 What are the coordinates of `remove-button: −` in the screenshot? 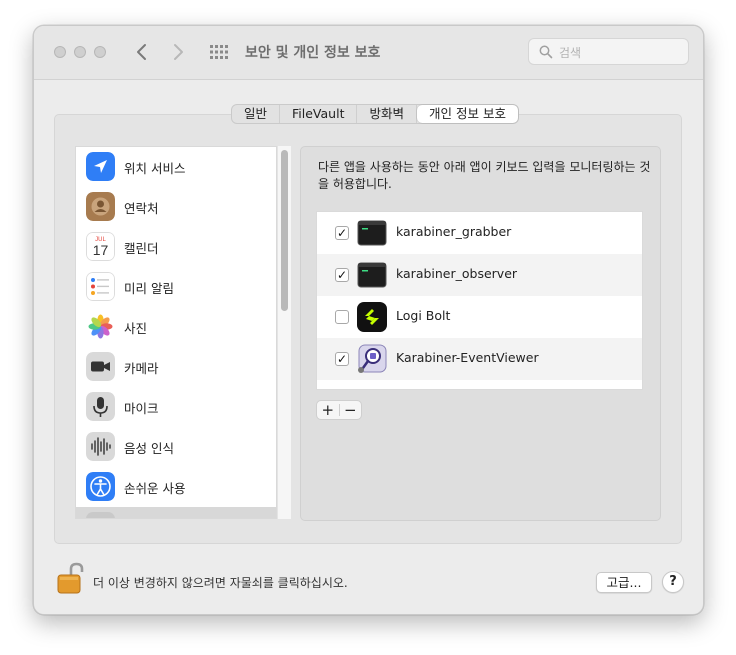 It's located at (351, 410).